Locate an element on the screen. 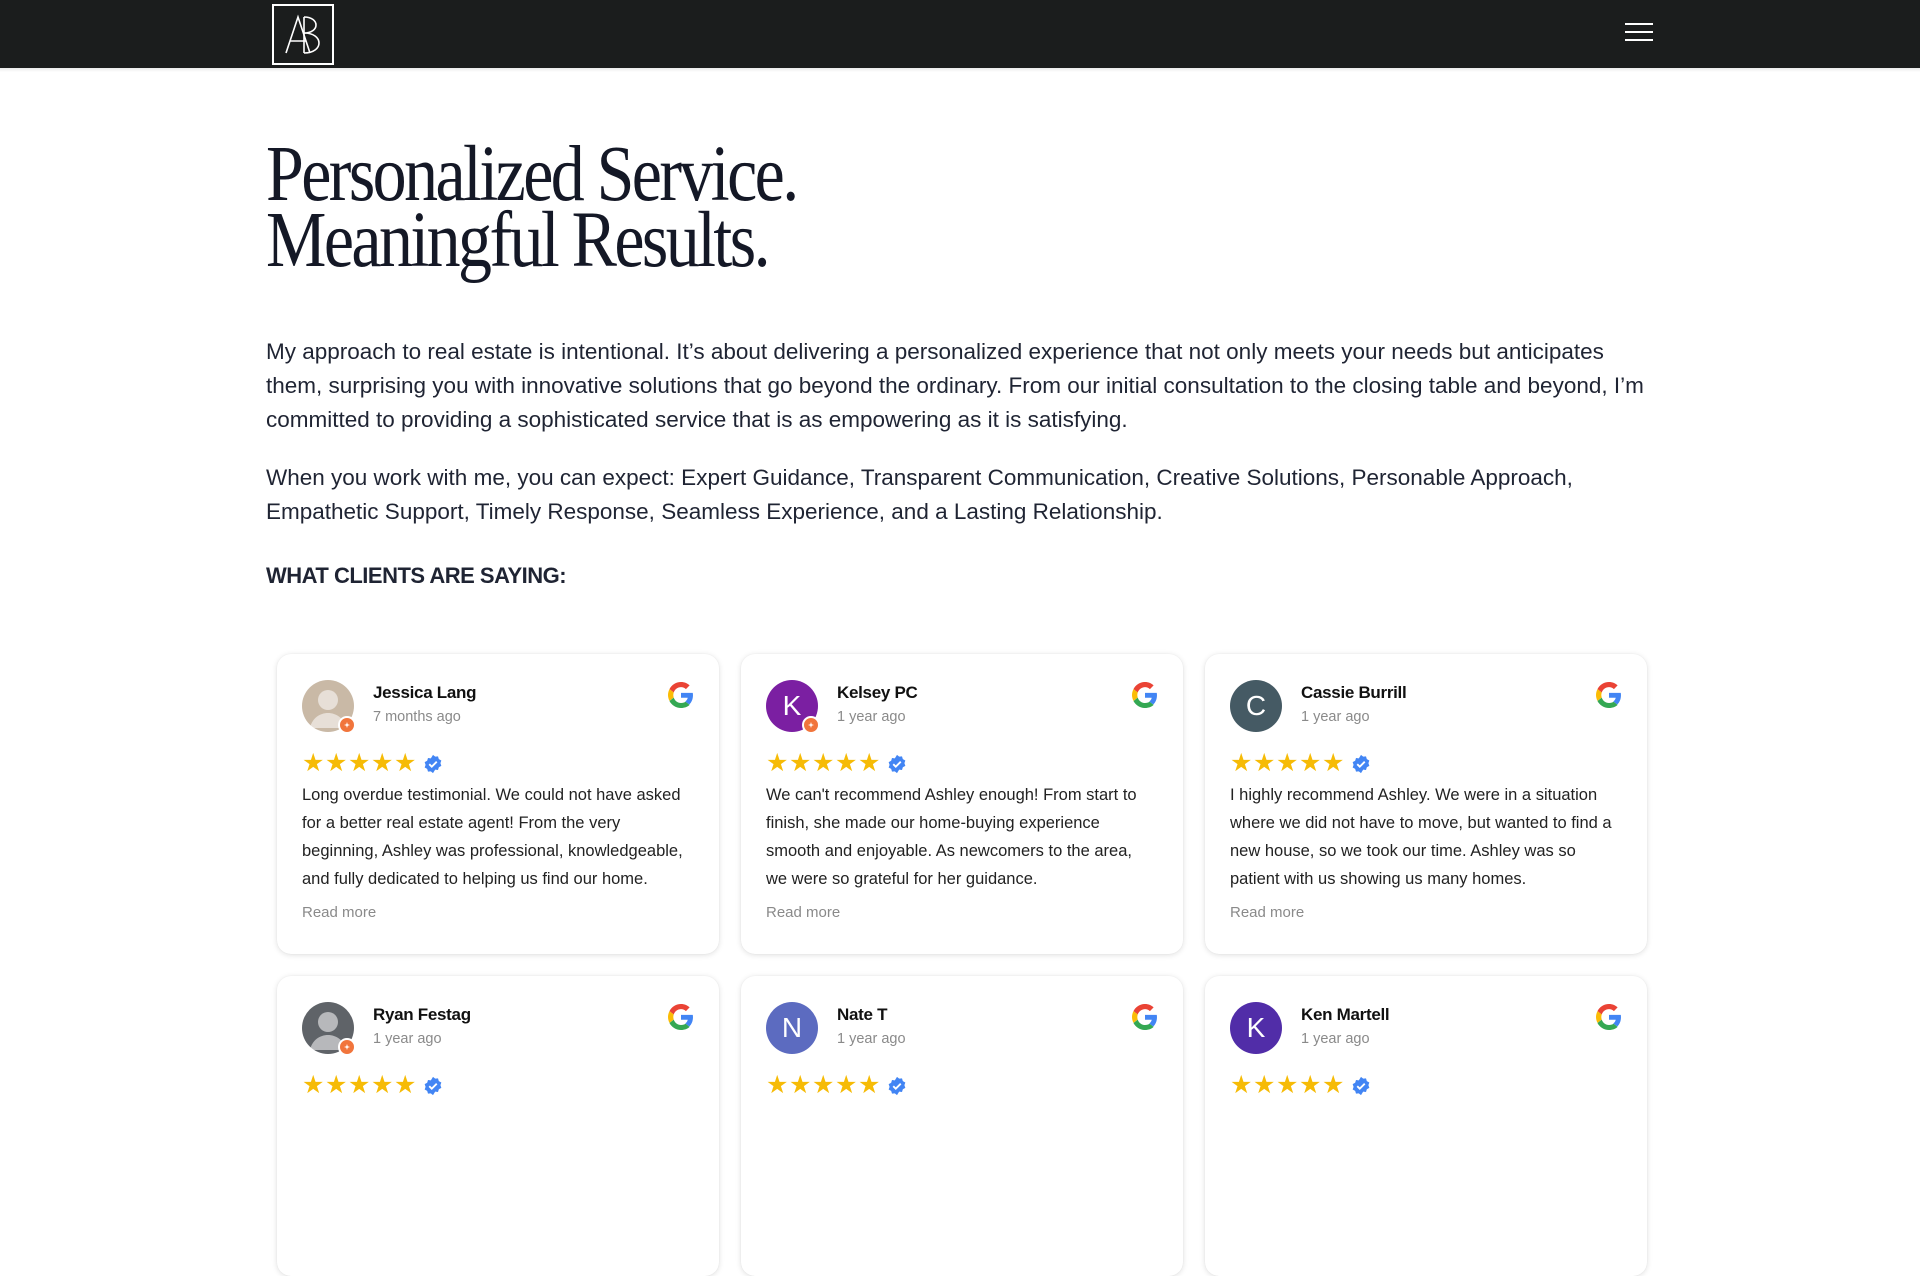  reviewer-name: Jessica Lang is located at coordinates (424, 693).